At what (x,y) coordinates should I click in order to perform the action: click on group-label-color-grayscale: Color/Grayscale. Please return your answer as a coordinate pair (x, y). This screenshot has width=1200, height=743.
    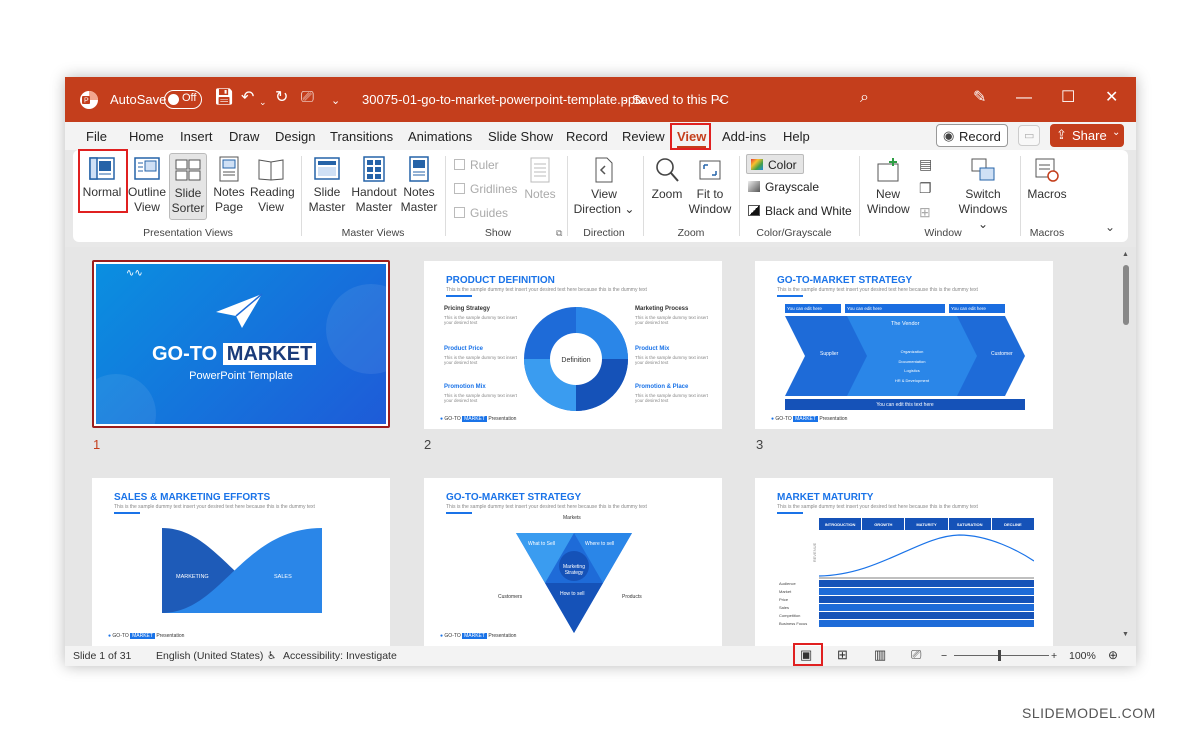
    Looking at the image, I should click on (794, 233).